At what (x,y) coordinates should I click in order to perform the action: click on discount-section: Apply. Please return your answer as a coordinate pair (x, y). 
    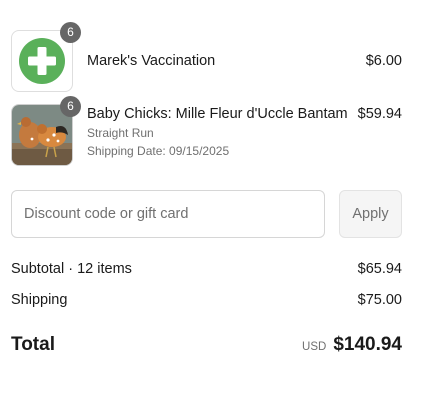
    Looking at the image, I should click on (206, 214).